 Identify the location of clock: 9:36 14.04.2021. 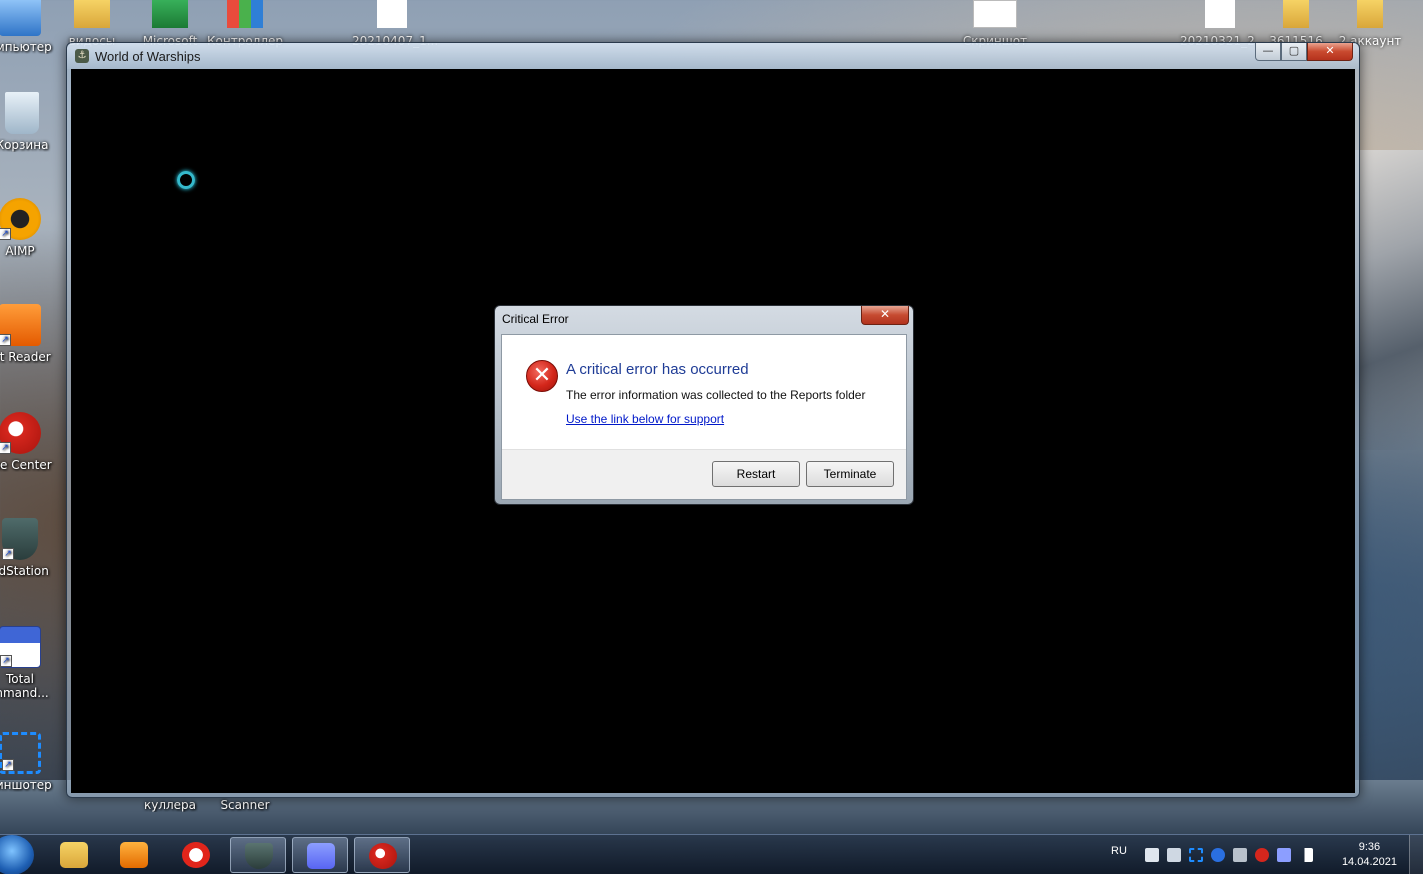
(1369, 855).